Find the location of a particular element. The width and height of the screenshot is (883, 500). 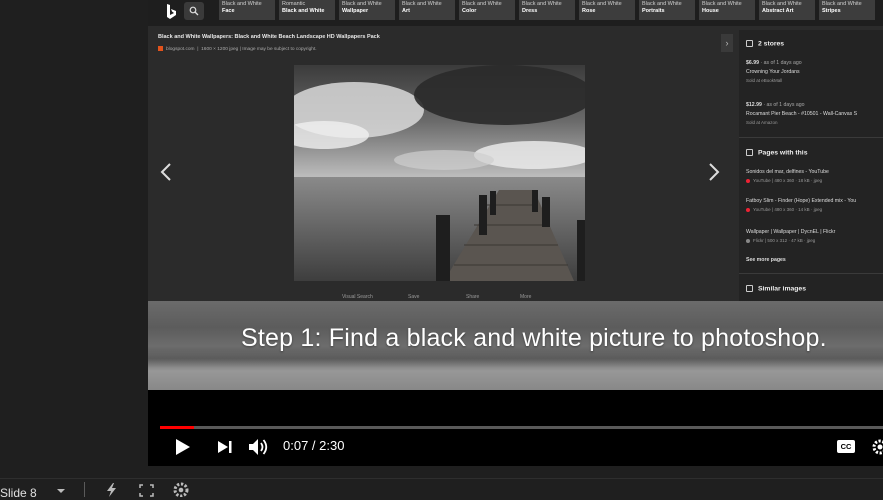

visual-search-action: Visual Search is located at coordinates (357, 297).